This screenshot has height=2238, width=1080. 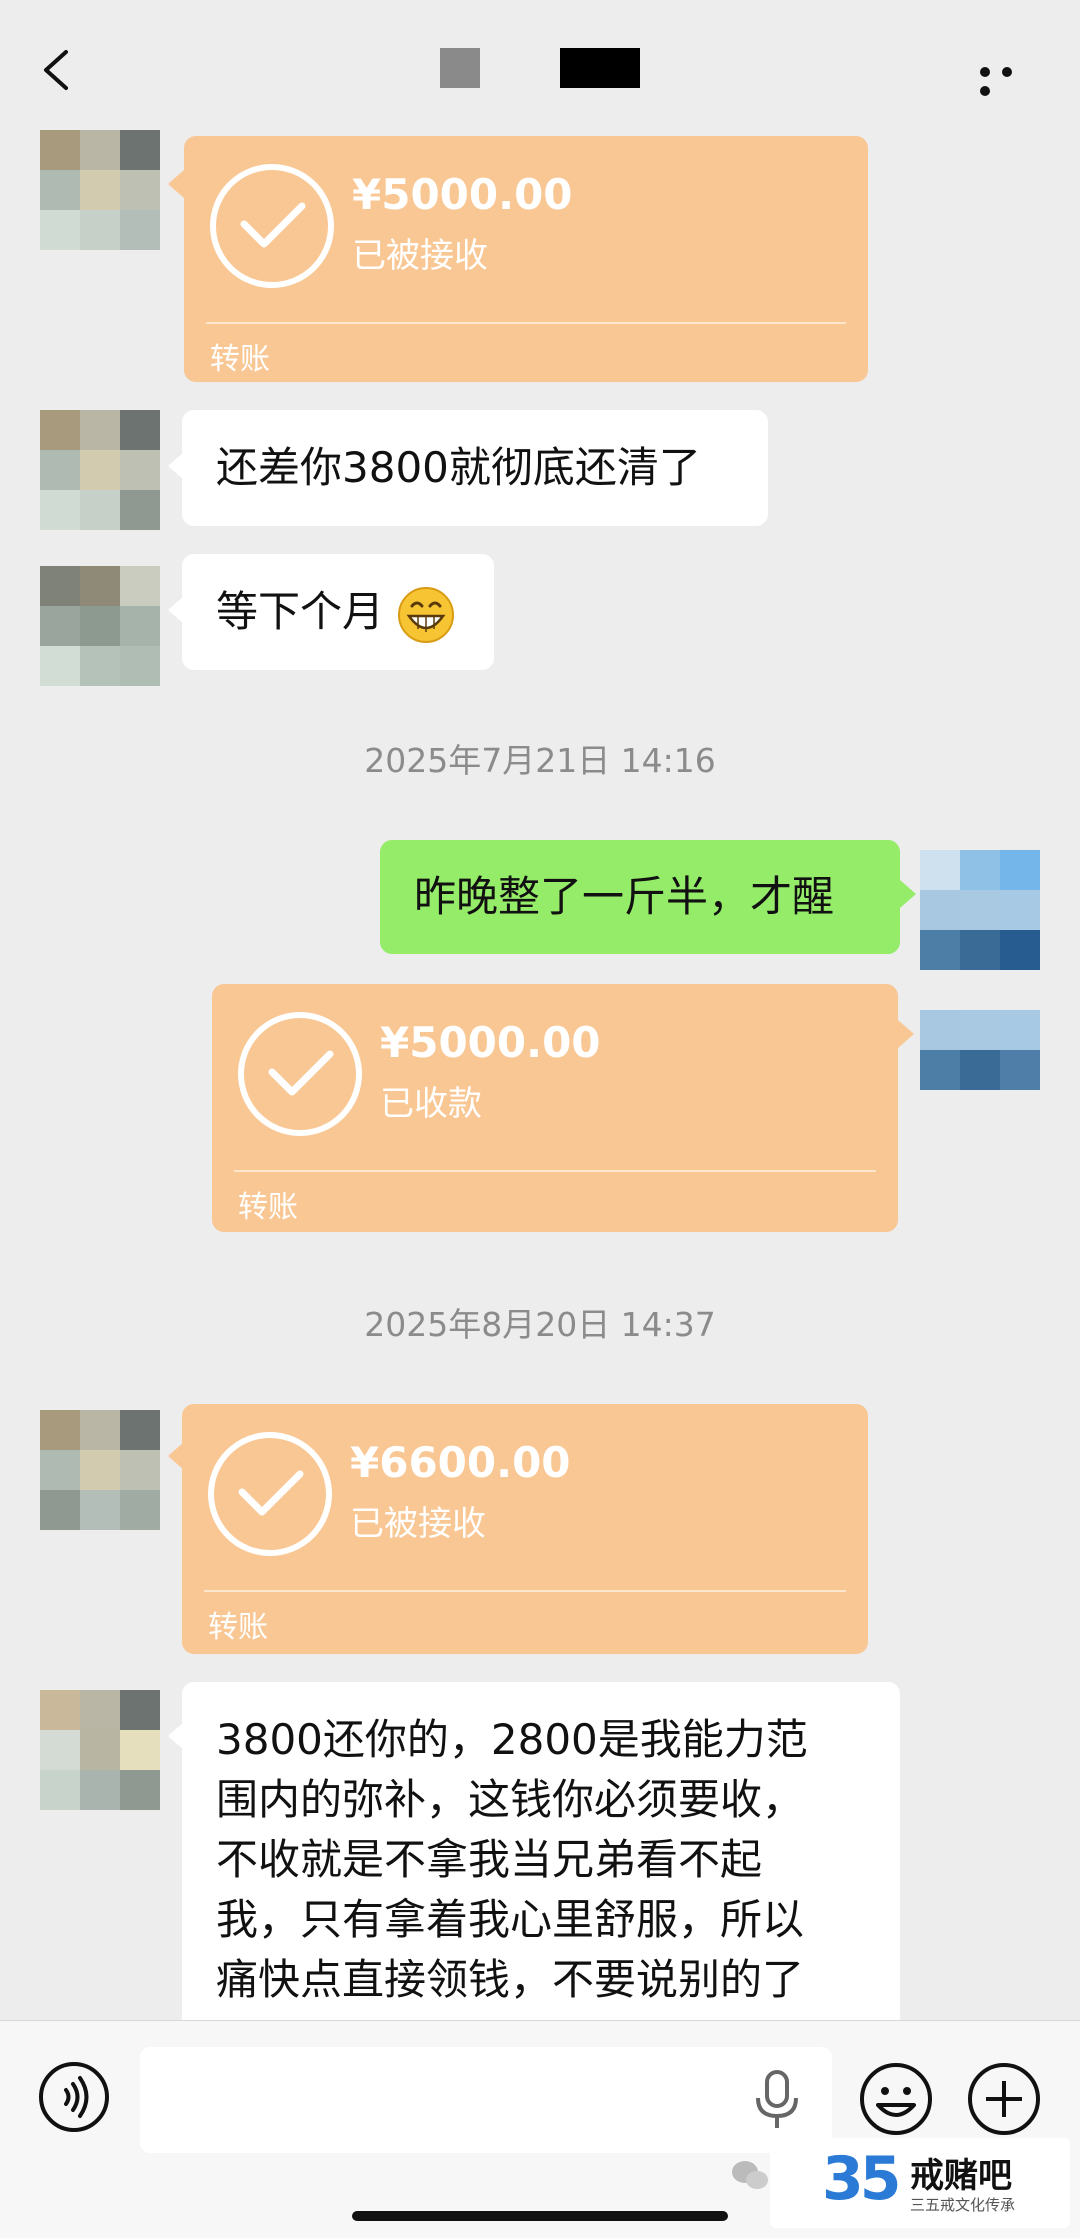 What do you see at coordinates (1004, 2099) in the screenshot?
I see `plus-circle-icon` at bounding box center [1004, 2099].